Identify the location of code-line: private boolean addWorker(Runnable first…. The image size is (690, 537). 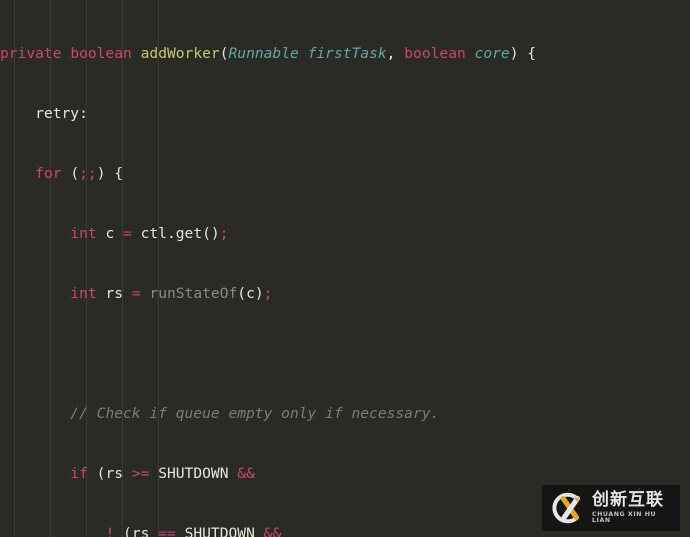
(268, 53).